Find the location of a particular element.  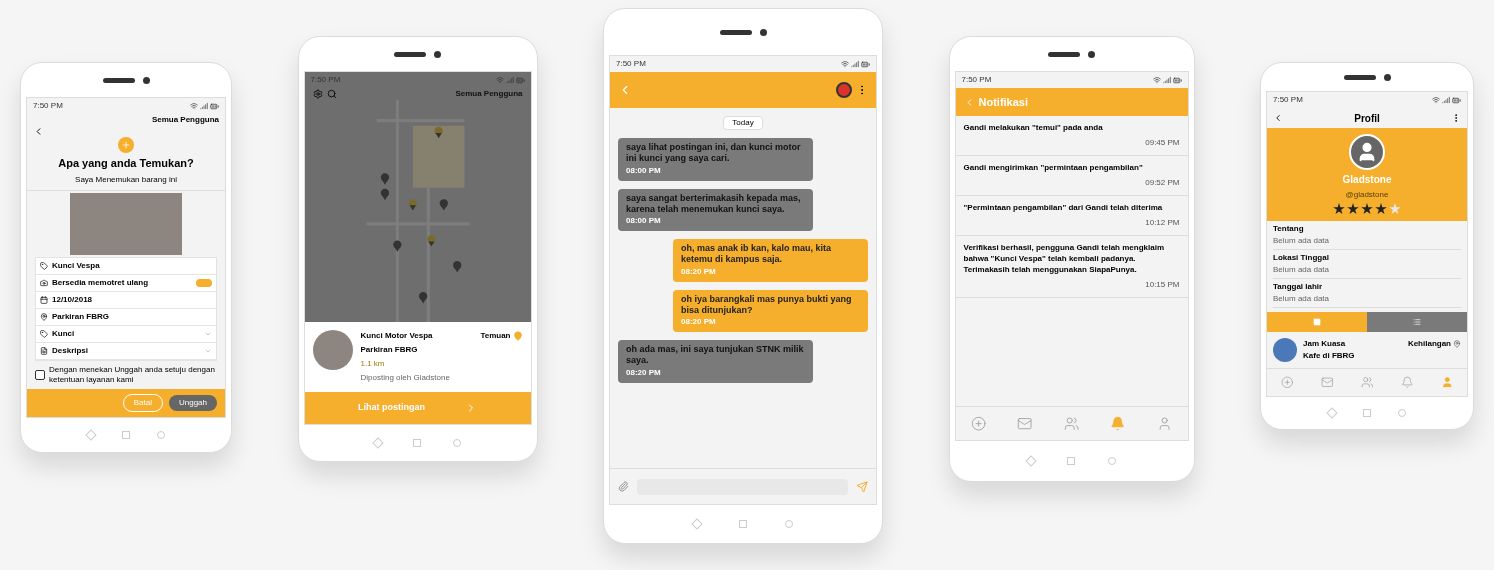

grid-icon is located at coordinates (1317, 322).